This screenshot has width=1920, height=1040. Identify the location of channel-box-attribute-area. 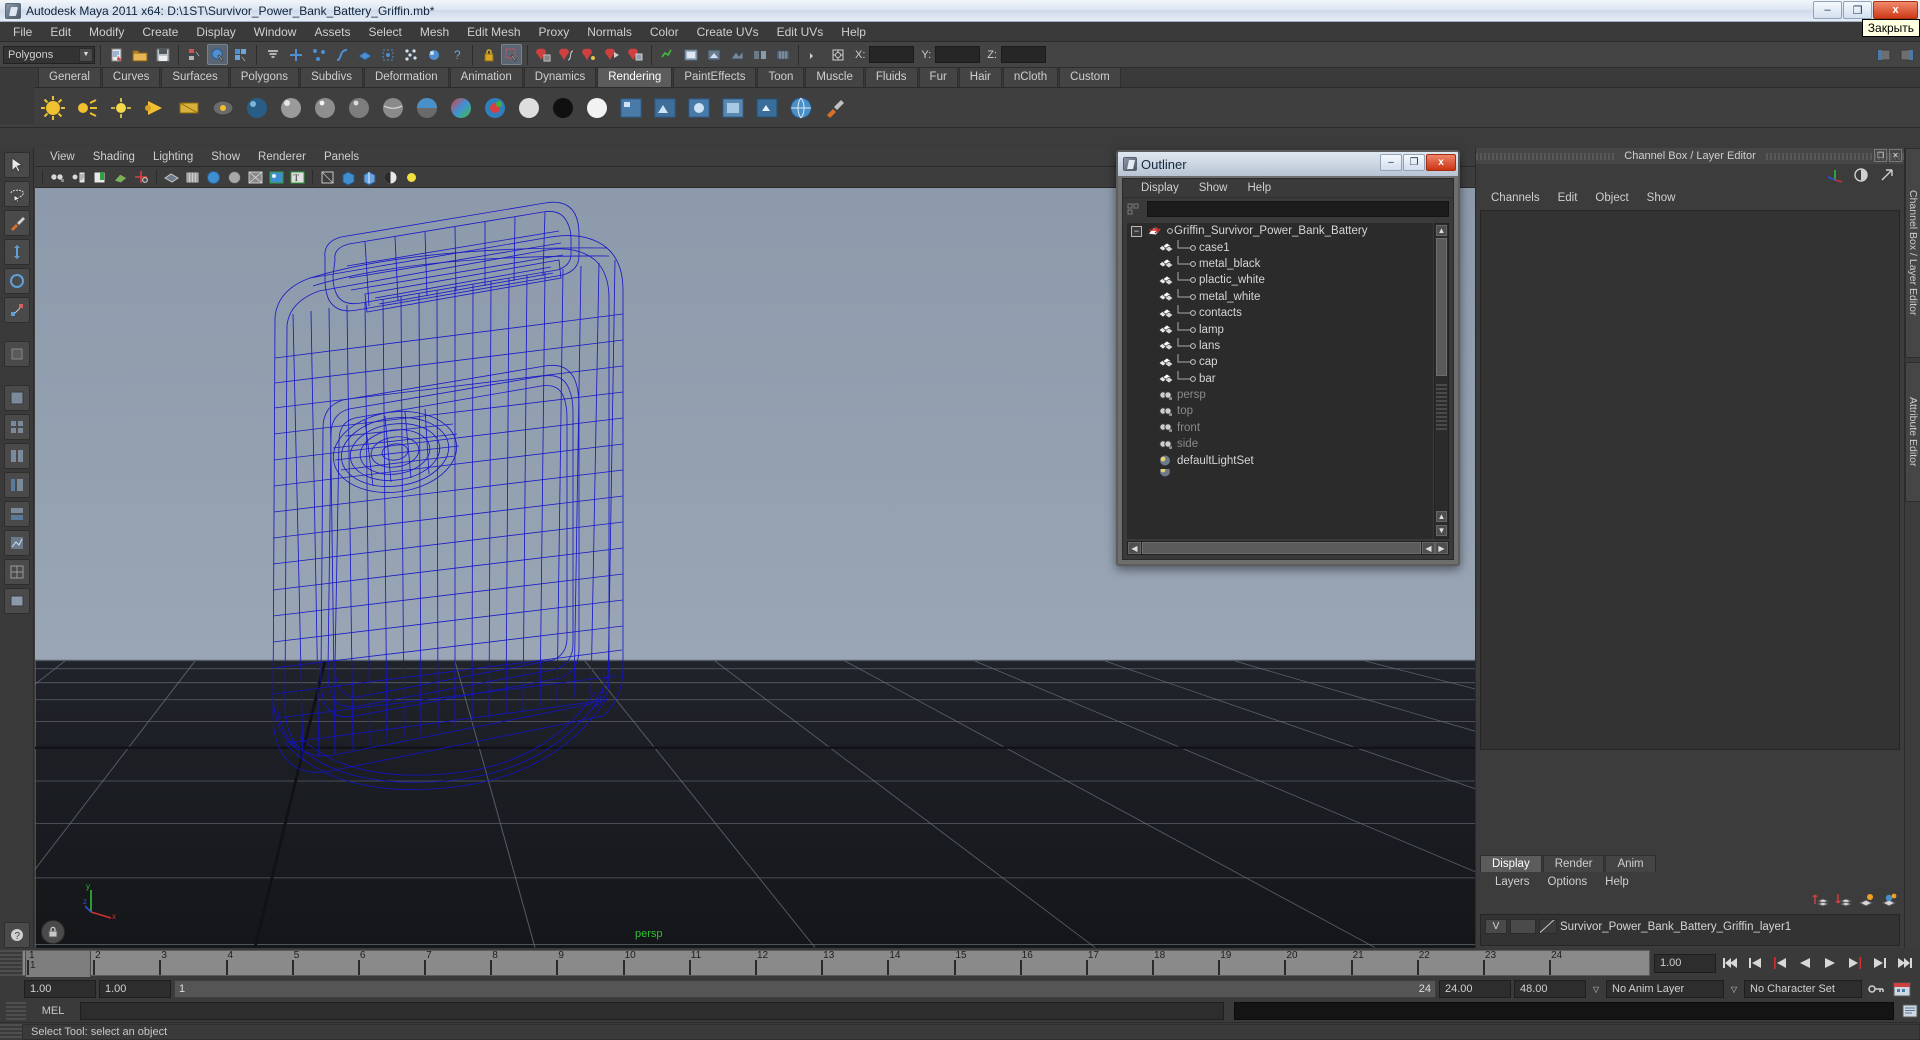
(1690, 480).